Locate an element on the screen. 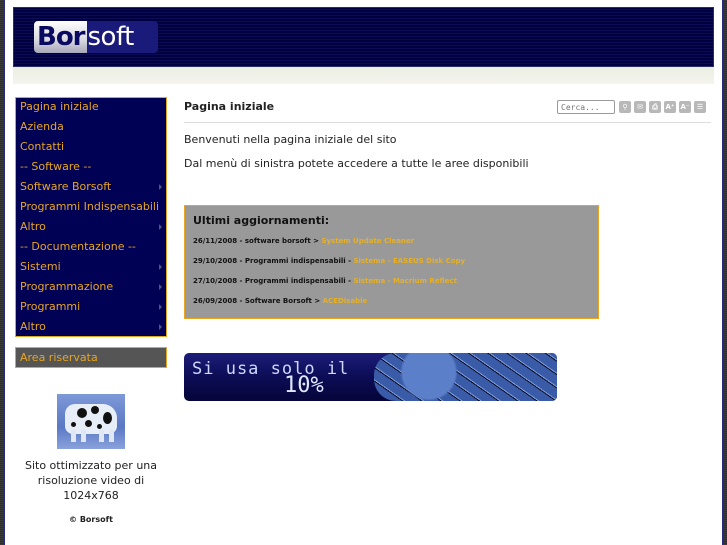 This screenshot has width=727, height=545. sidebar-item-sistemi: Sistemi is located at coordinates (91, 268).